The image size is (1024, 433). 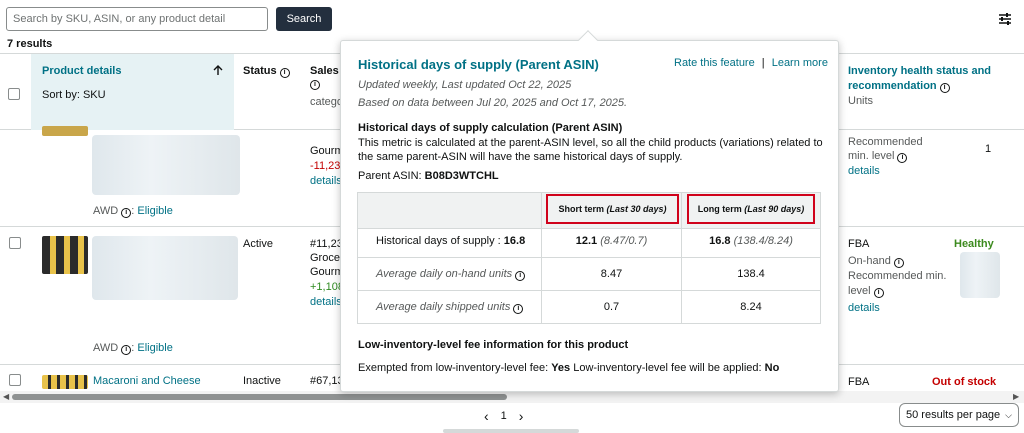 I want to click on results-per-page-select: 50 results per page ⌵, so click(x=959, y=415).